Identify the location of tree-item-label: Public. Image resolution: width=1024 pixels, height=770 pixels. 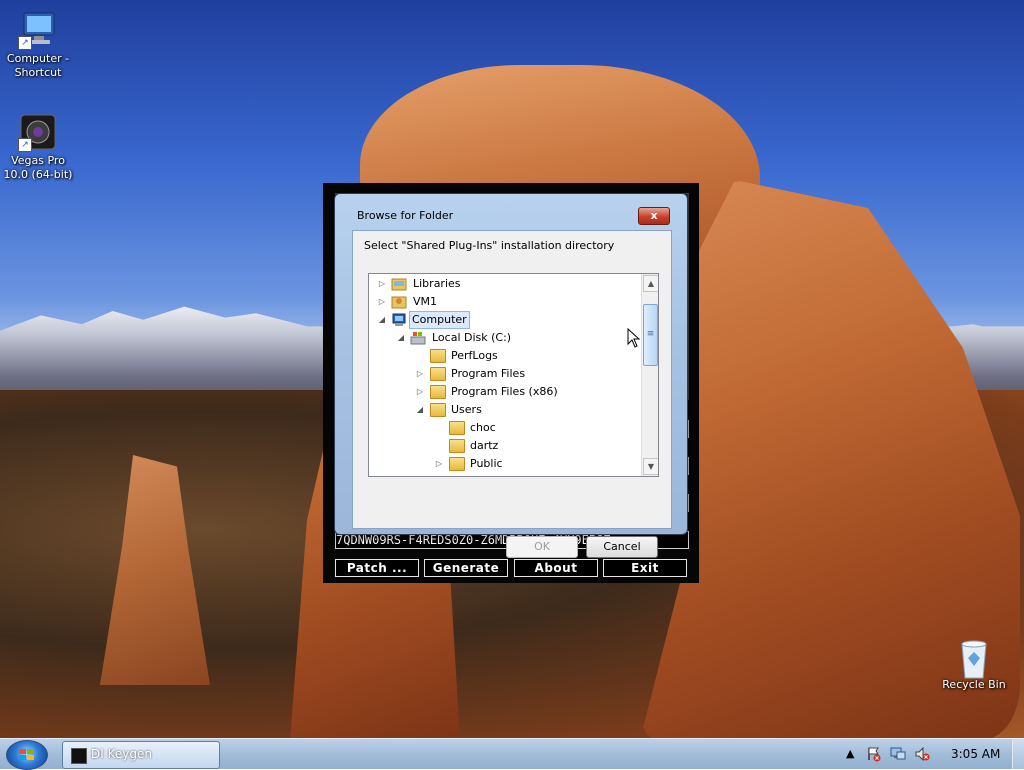
(486, 463).